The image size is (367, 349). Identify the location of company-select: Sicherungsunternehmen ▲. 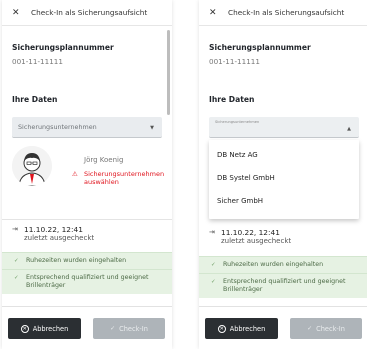
(284, 127).